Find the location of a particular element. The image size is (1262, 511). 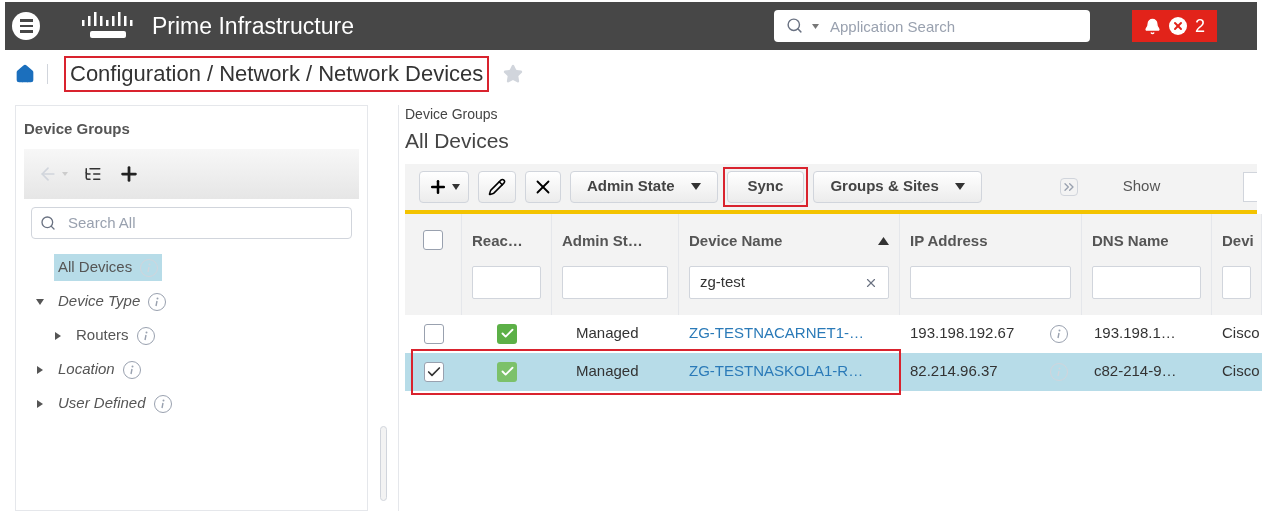

alarm-badge: 2 is located at coordinates (1174, 26).